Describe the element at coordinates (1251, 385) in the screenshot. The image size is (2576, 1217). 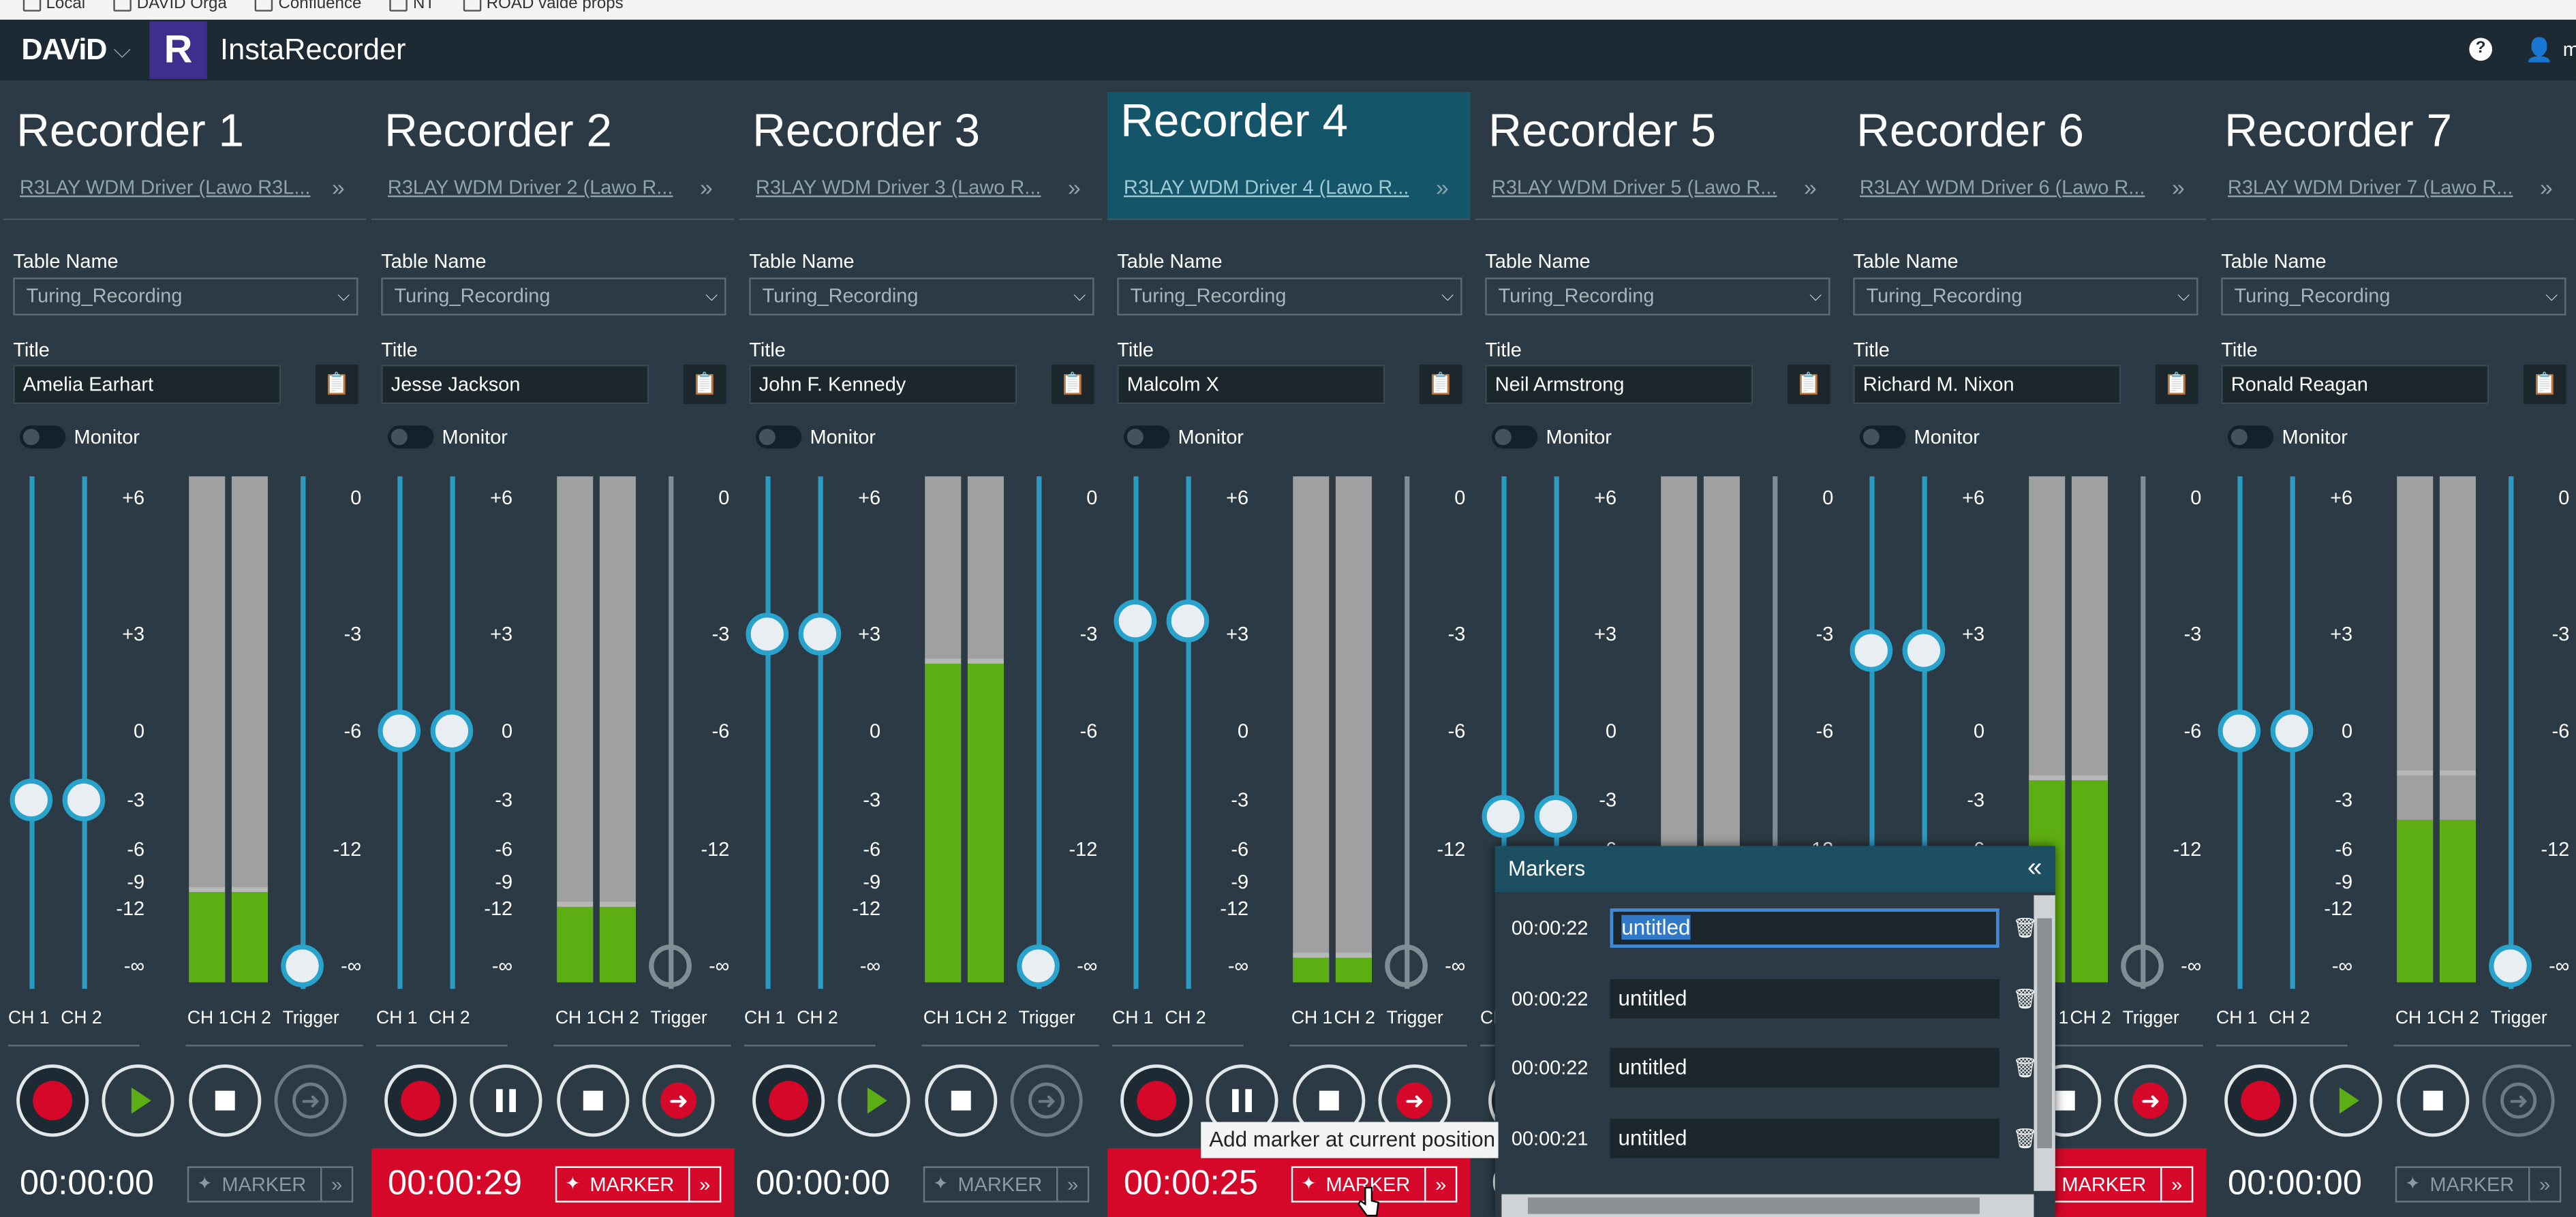
I see `title-input: Malcolm X` at that location.